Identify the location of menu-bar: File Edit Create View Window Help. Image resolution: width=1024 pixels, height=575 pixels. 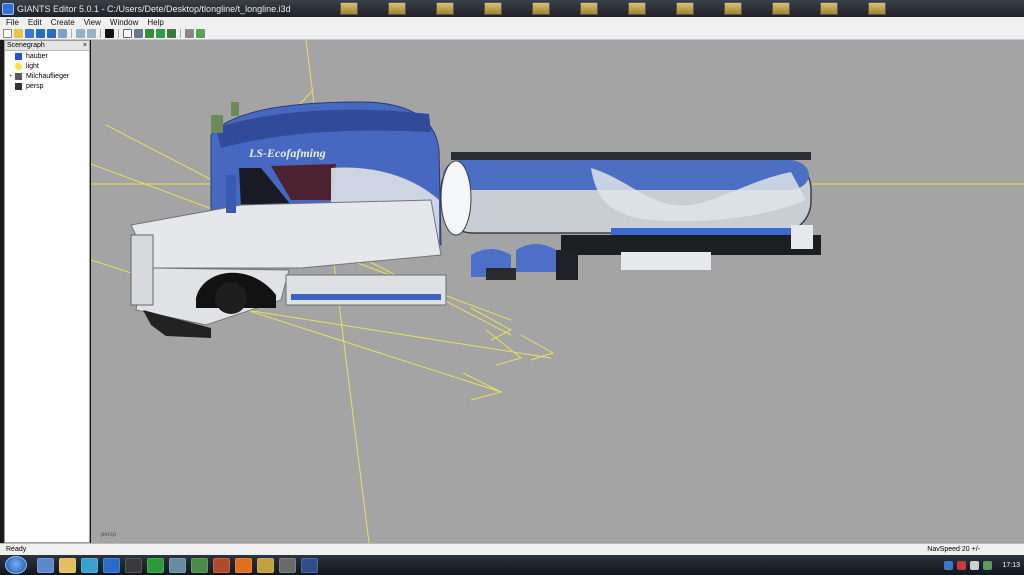
(512, 22).